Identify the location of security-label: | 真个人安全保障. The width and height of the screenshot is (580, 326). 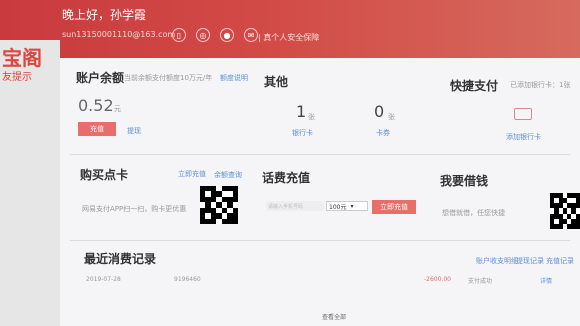
(289, 37).